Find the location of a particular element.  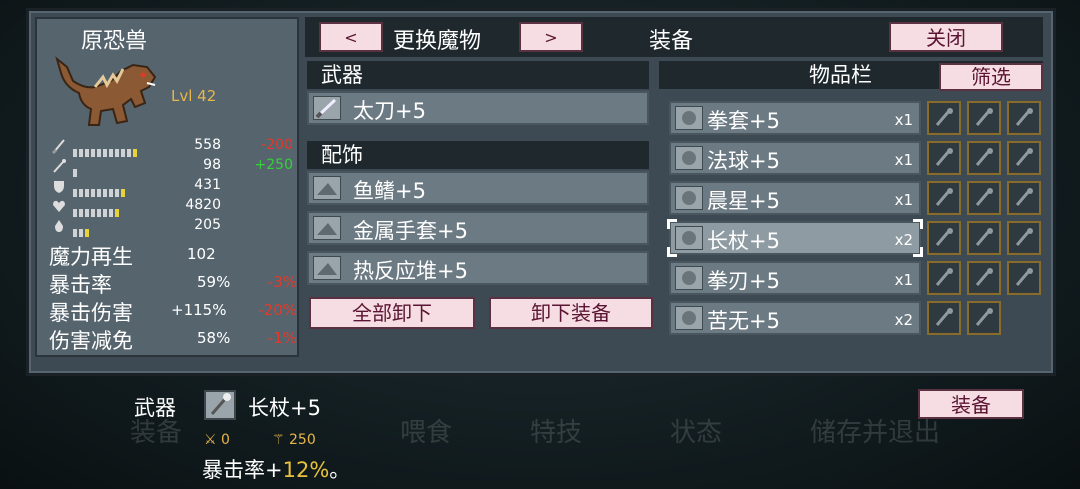

ghost-text: 特技 is located at coordinates (556, 433).